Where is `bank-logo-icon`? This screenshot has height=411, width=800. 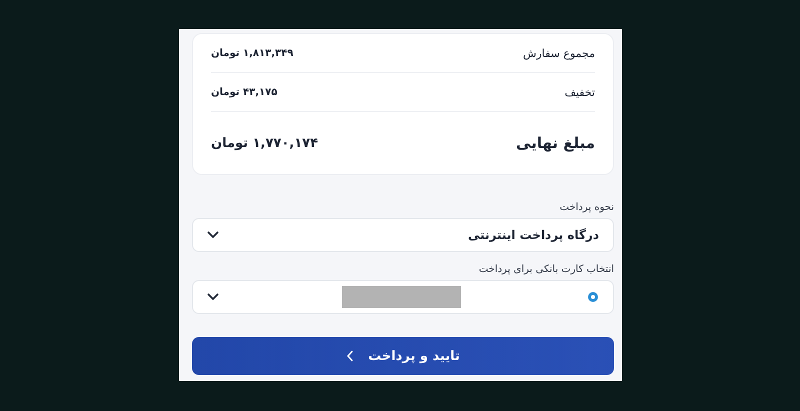 bank-logo-icon is located at coordinates (593, 297).